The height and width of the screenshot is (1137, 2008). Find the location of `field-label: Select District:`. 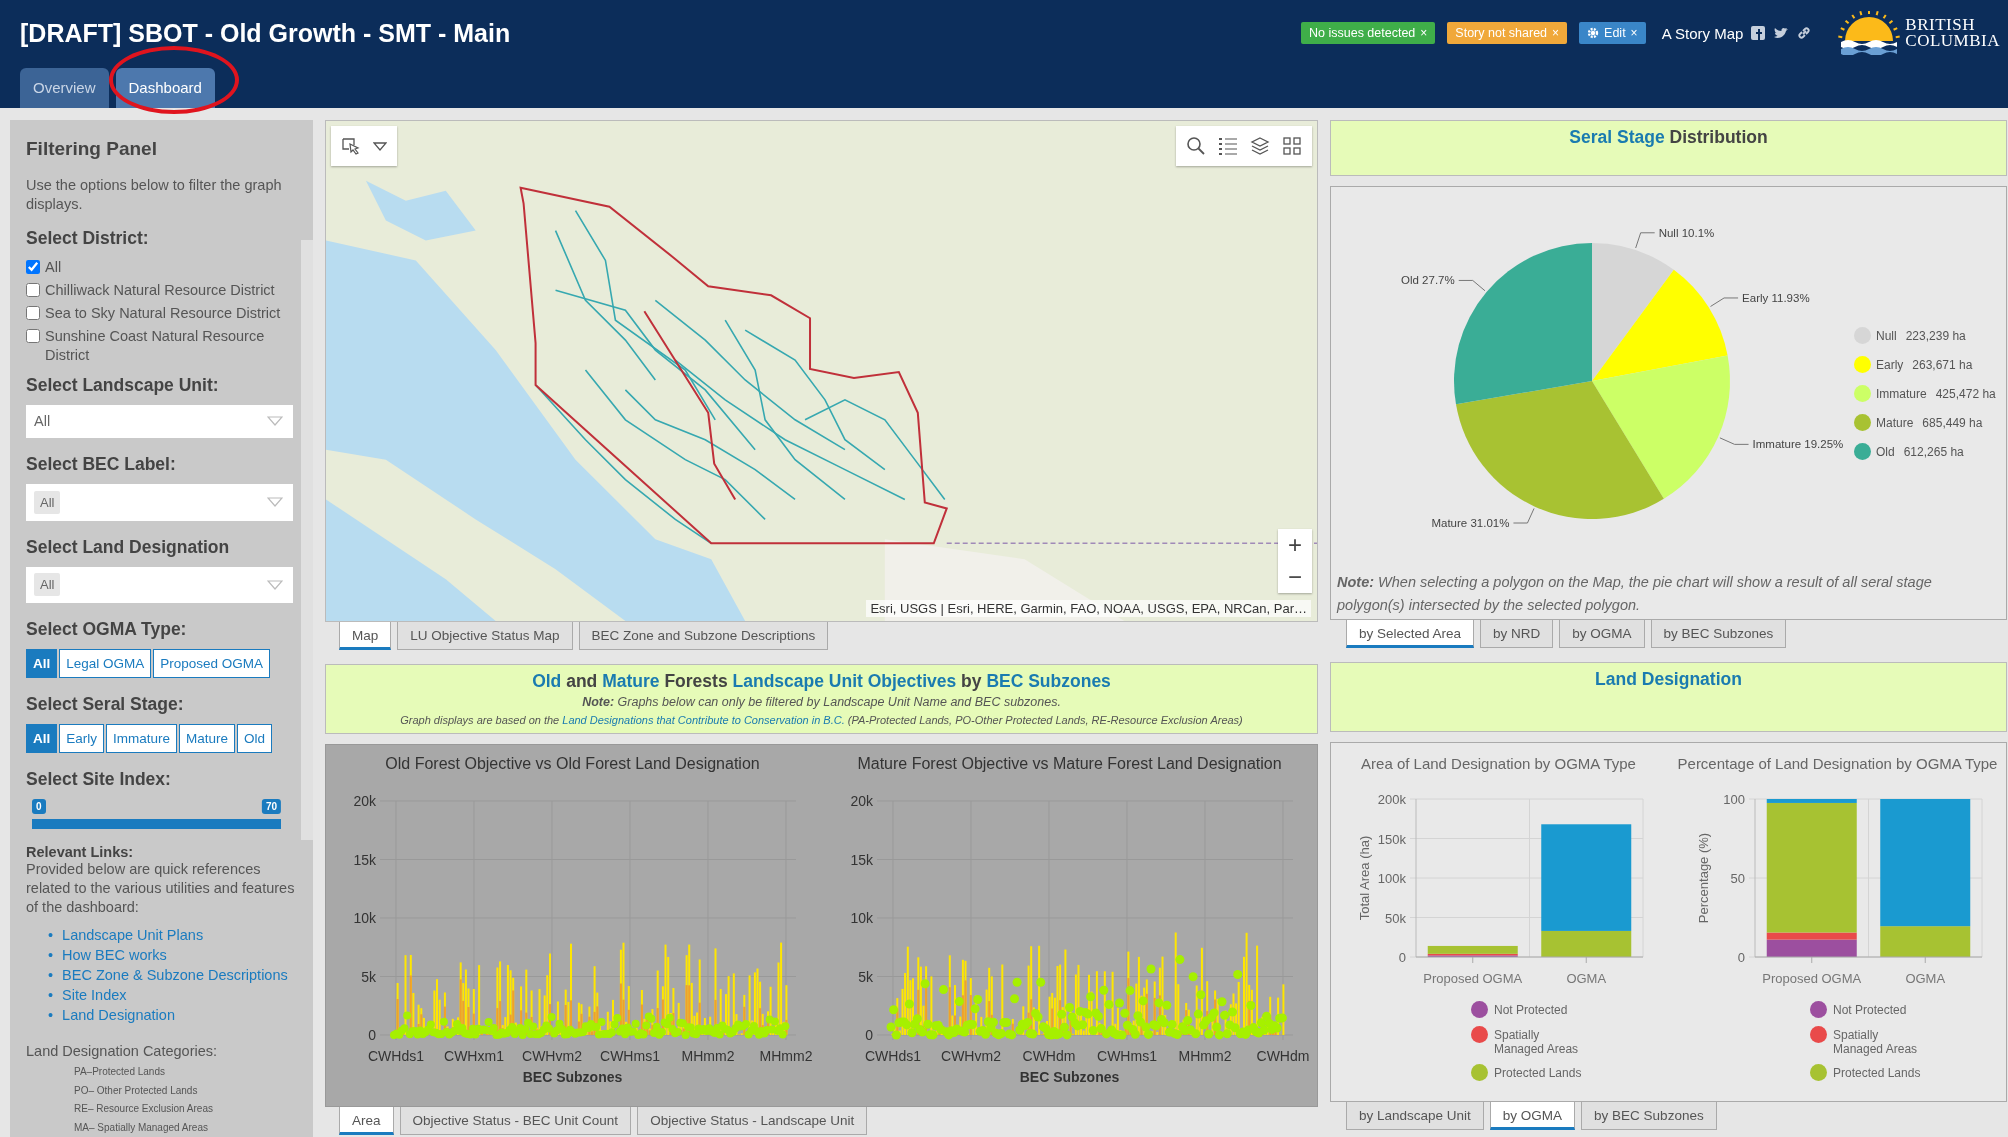

field-label: Select District: is located at coordinates (88, 238).